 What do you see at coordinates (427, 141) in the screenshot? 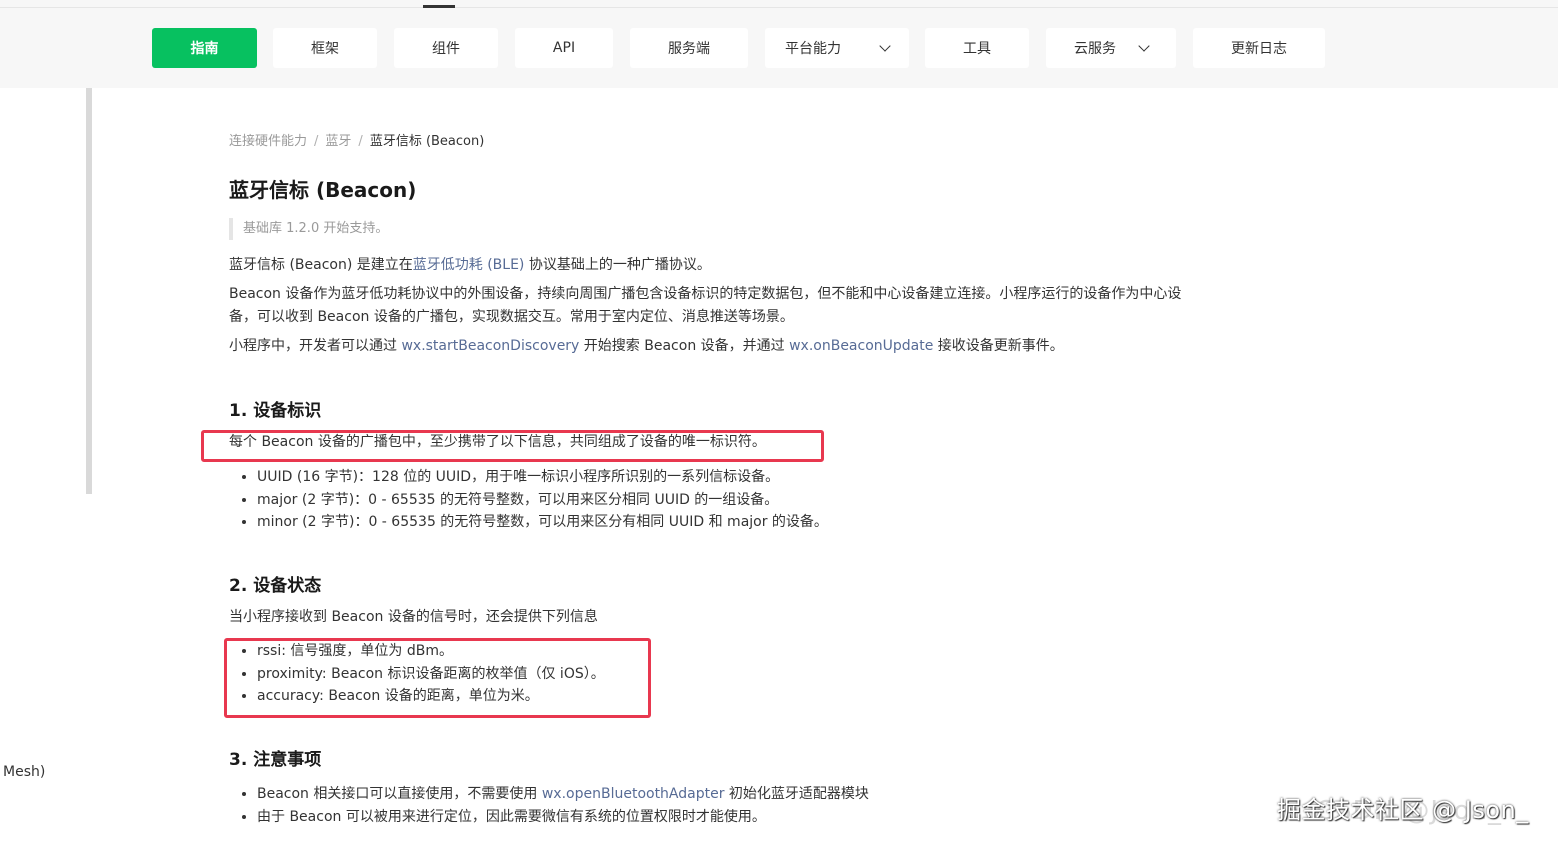
I see `breadcrumb-current: 蓝牙信标 (Beacon)` at bounding box center [427, 141].